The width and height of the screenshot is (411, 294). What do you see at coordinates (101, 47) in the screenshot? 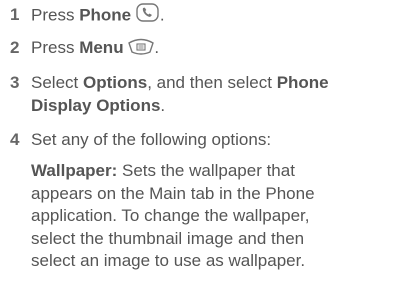
I see `menu-label: Menu` at bounding box center [101, 47].